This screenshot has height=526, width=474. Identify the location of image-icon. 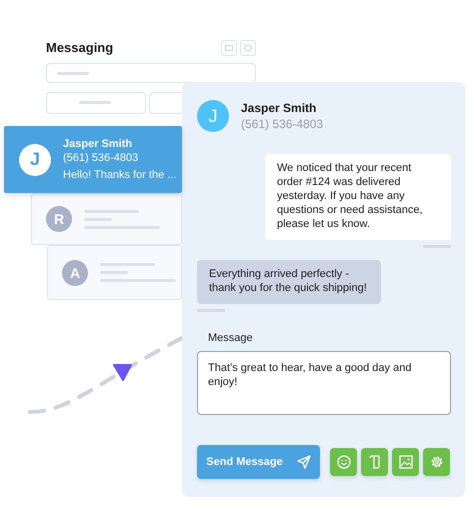
(405, 462).